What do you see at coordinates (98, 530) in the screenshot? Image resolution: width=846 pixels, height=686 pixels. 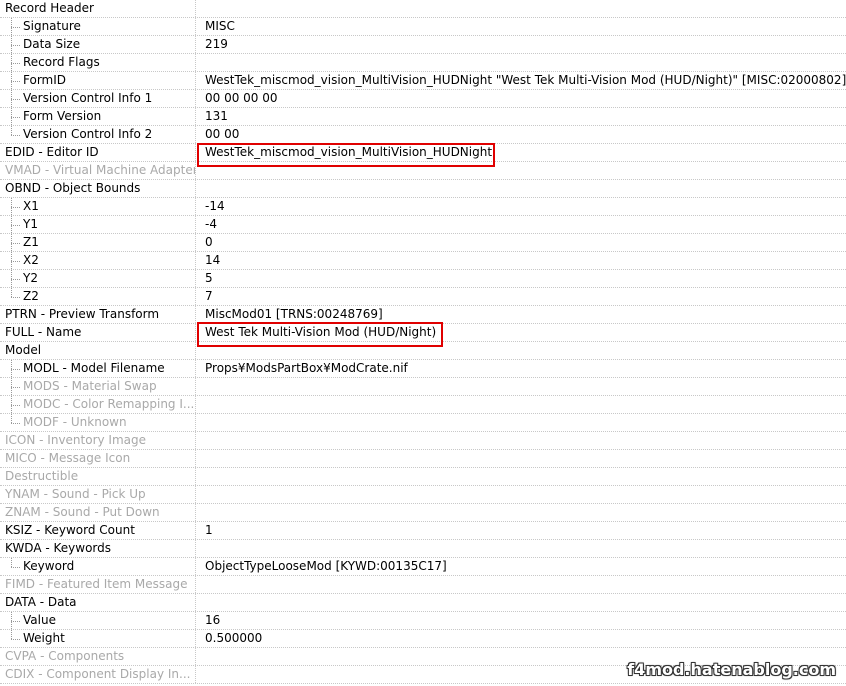 I see `field-name-cell: KSIZ - Keyword Count` at bounding box center [98, 530].